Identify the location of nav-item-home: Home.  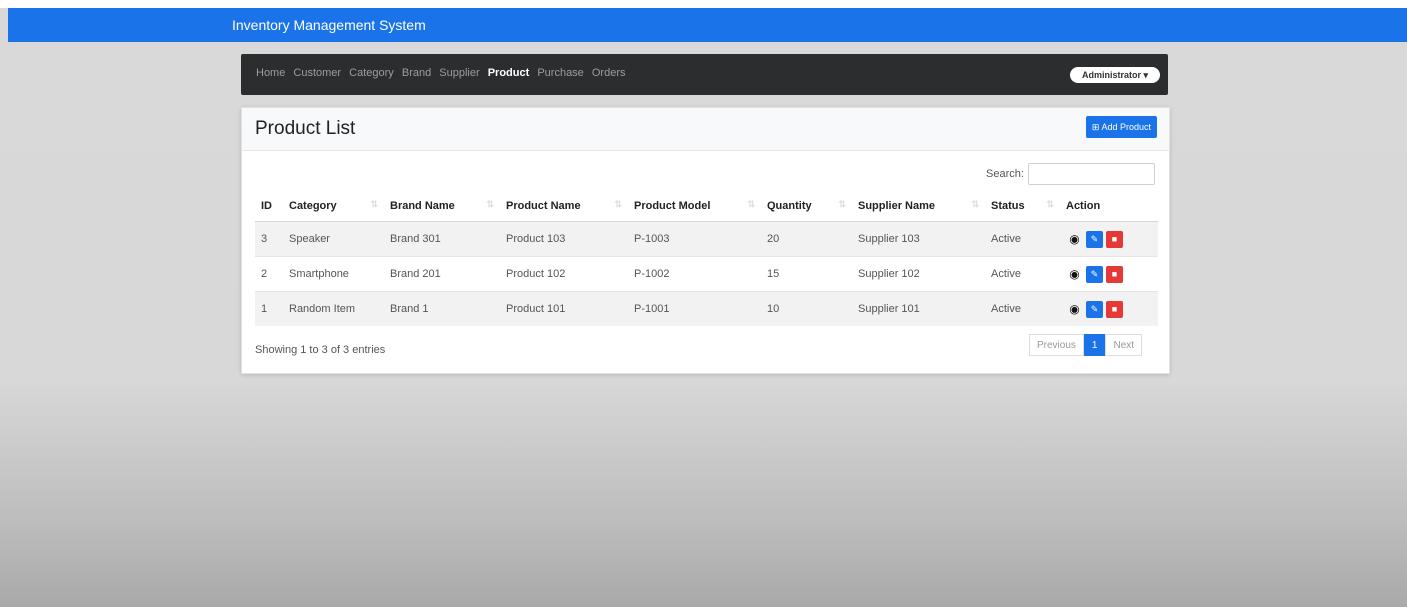
(270, 73).